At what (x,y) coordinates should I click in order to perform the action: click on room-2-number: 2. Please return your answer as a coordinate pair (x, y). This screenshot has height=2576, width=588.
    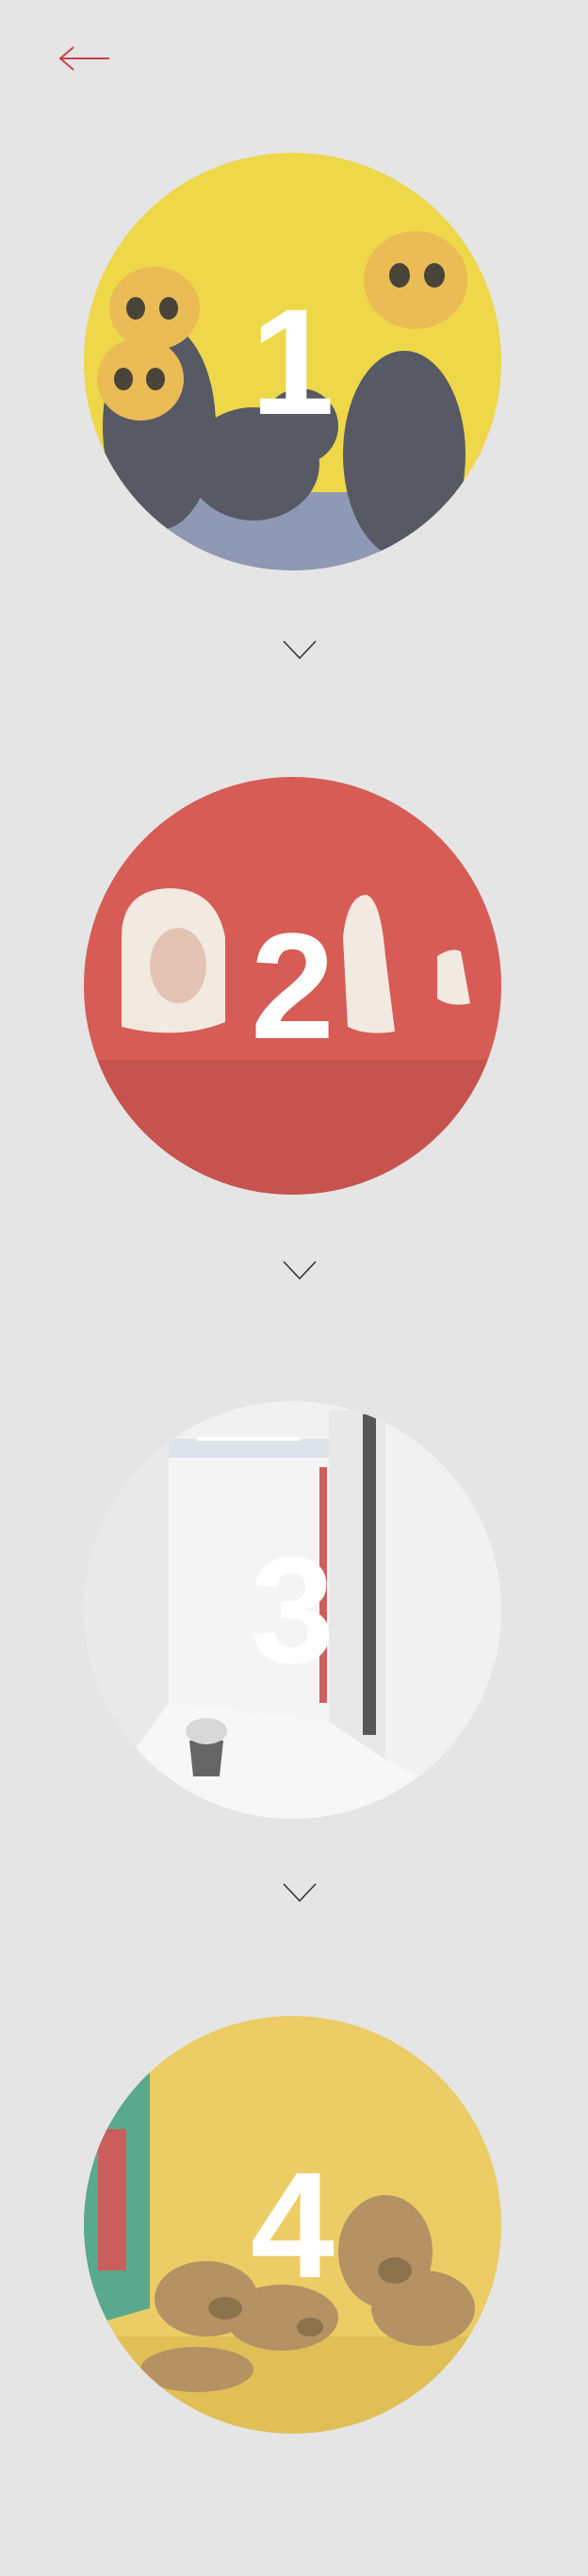
    Looking at the image, I should click on (293, 985).